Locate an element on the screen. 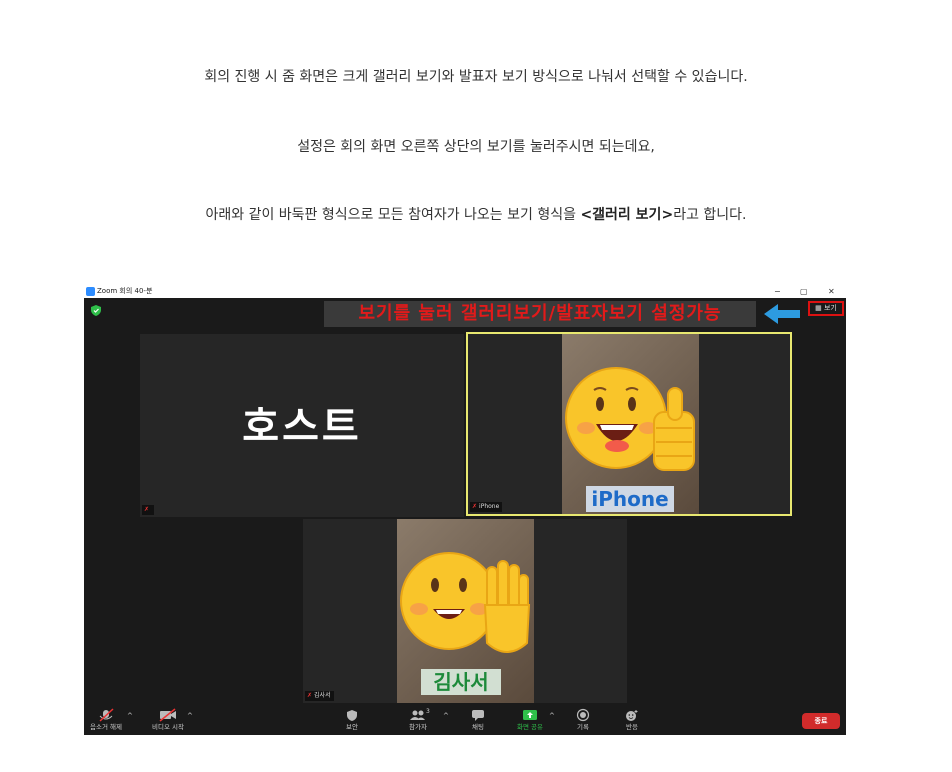 The image size is (952, 772). paragraph-3-prefix: 아래와 같이 바둑판 형식으로 모든 참여자가 나오는 보기 형식을 is located at coordinates (393, 215).